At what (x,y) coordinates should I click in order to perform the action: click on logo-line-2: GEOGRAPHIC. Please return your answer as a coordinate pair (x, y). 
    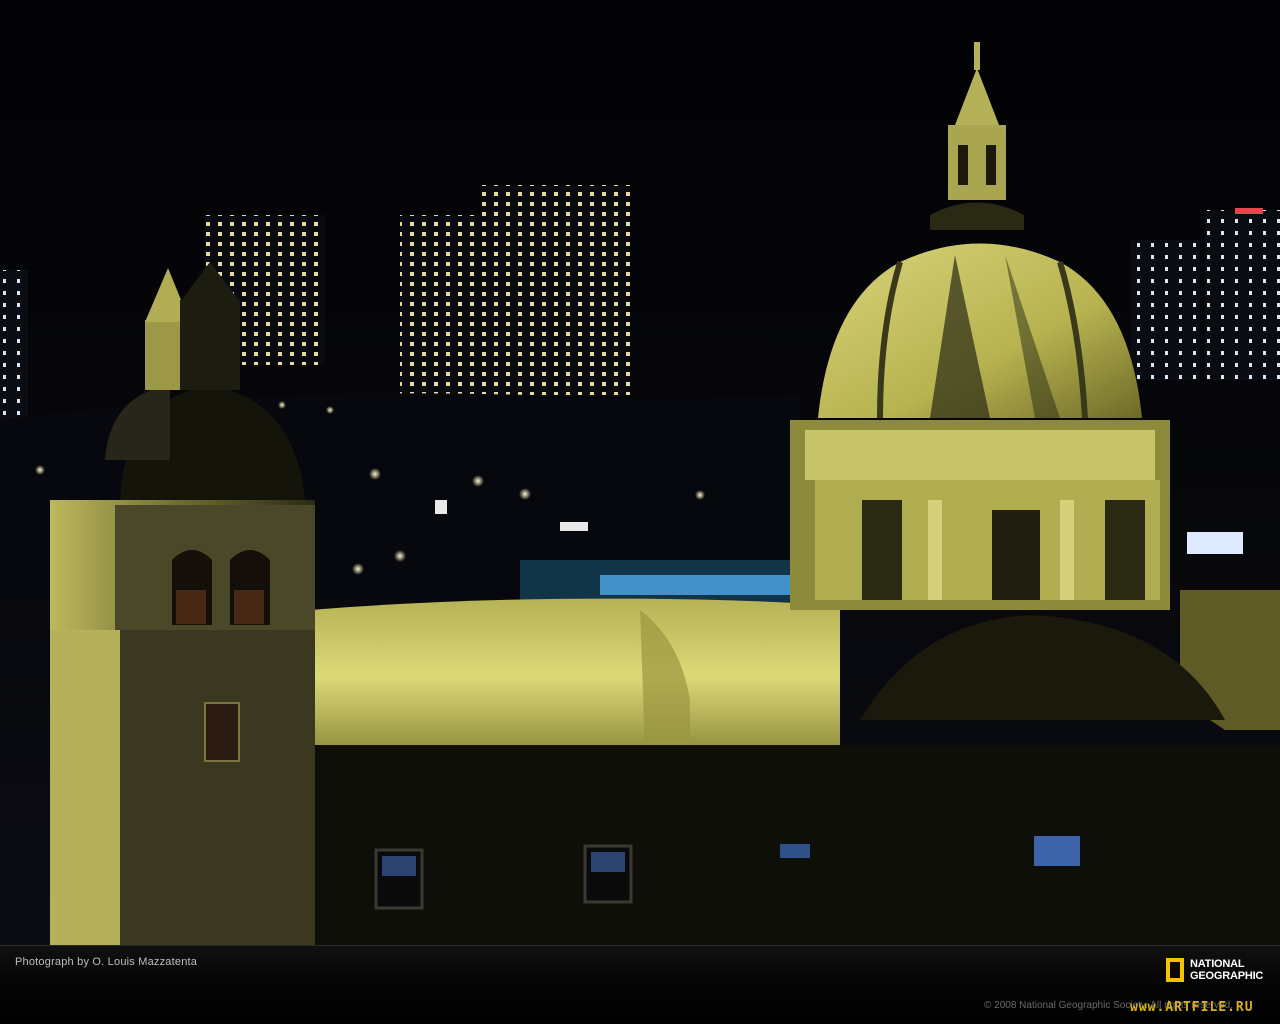
    Looking at the image, I should click on (1227, 976).